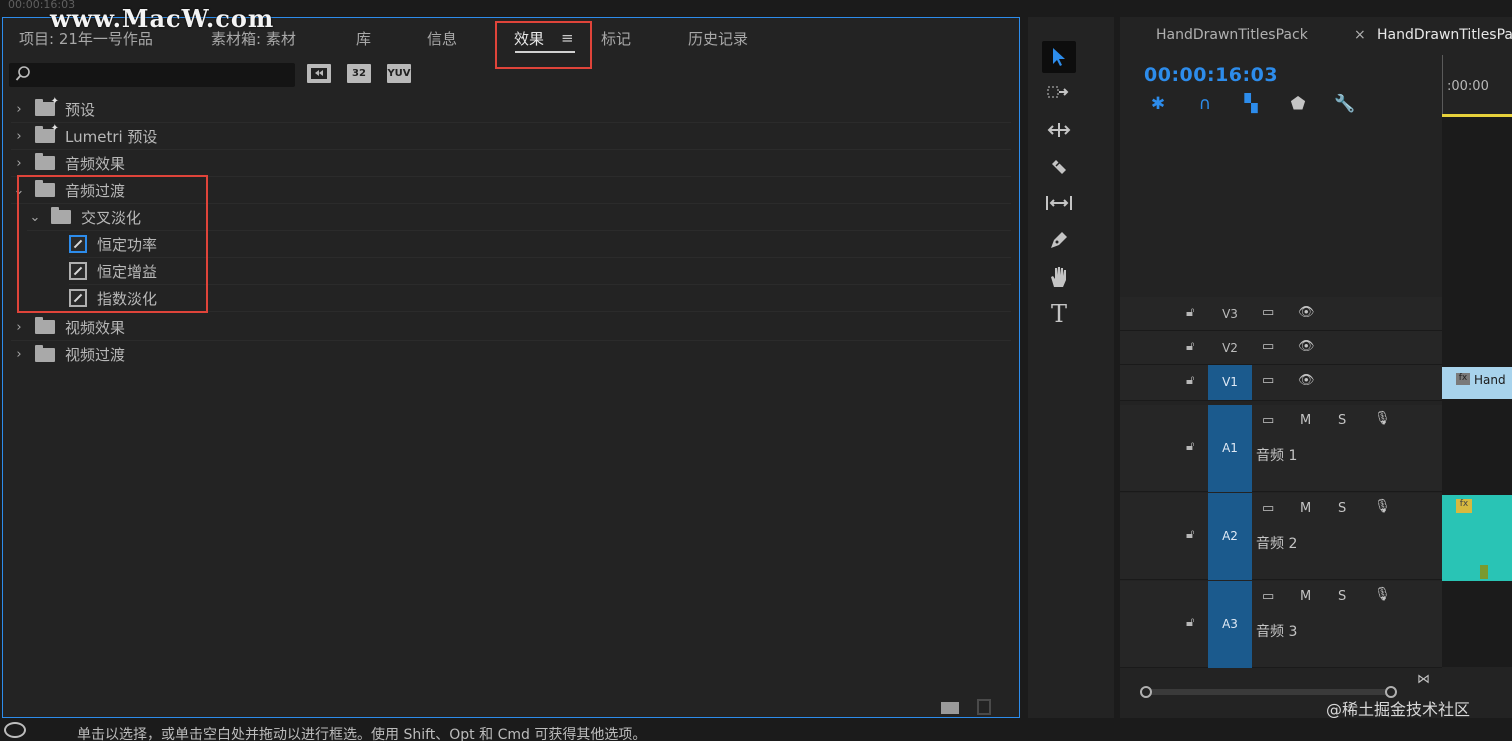 The width and height of the screenshot is (1512, 741). What do you see at coordinates (1281, 314) in the screenshot?
I see `track-v3: 🔓︎ V3 ▭ 👁︎` at bounding box center [1281, 314].